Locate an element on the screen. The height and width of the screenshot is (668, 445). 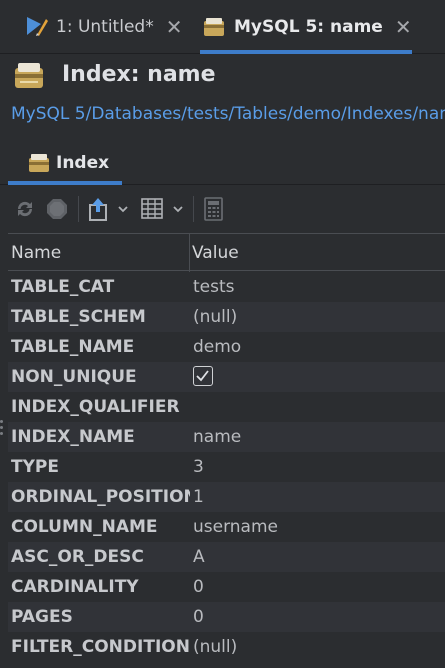
table-row: ASC_OR_DESC A is located at coordinates (226, 557).